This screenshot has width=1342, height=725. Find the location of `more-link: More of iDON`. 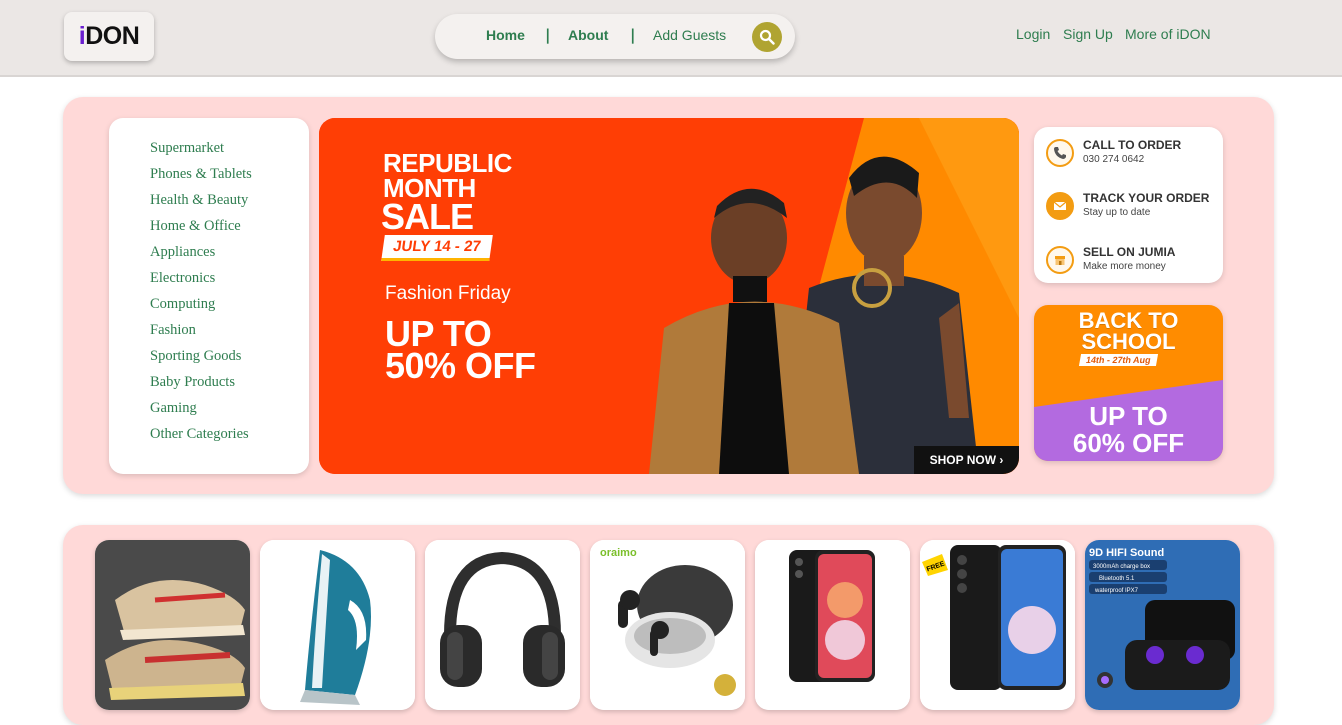

more-link: More of iDON is located at coordinates (1168, 34).